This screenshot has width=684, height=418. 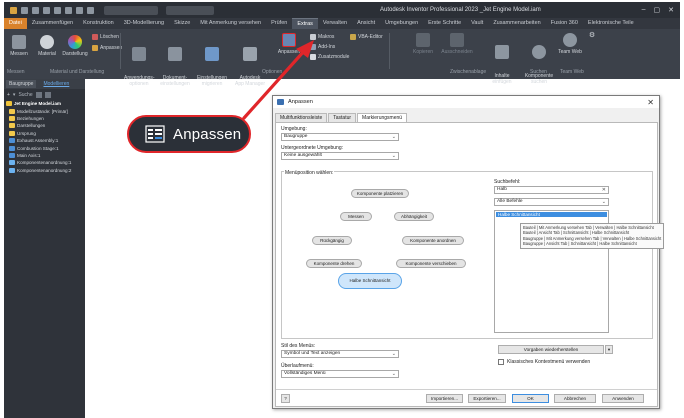 What do you see at coordinates (38, 94) in the screenshot?
I see `search-icon` at bounding box center [38, 94].